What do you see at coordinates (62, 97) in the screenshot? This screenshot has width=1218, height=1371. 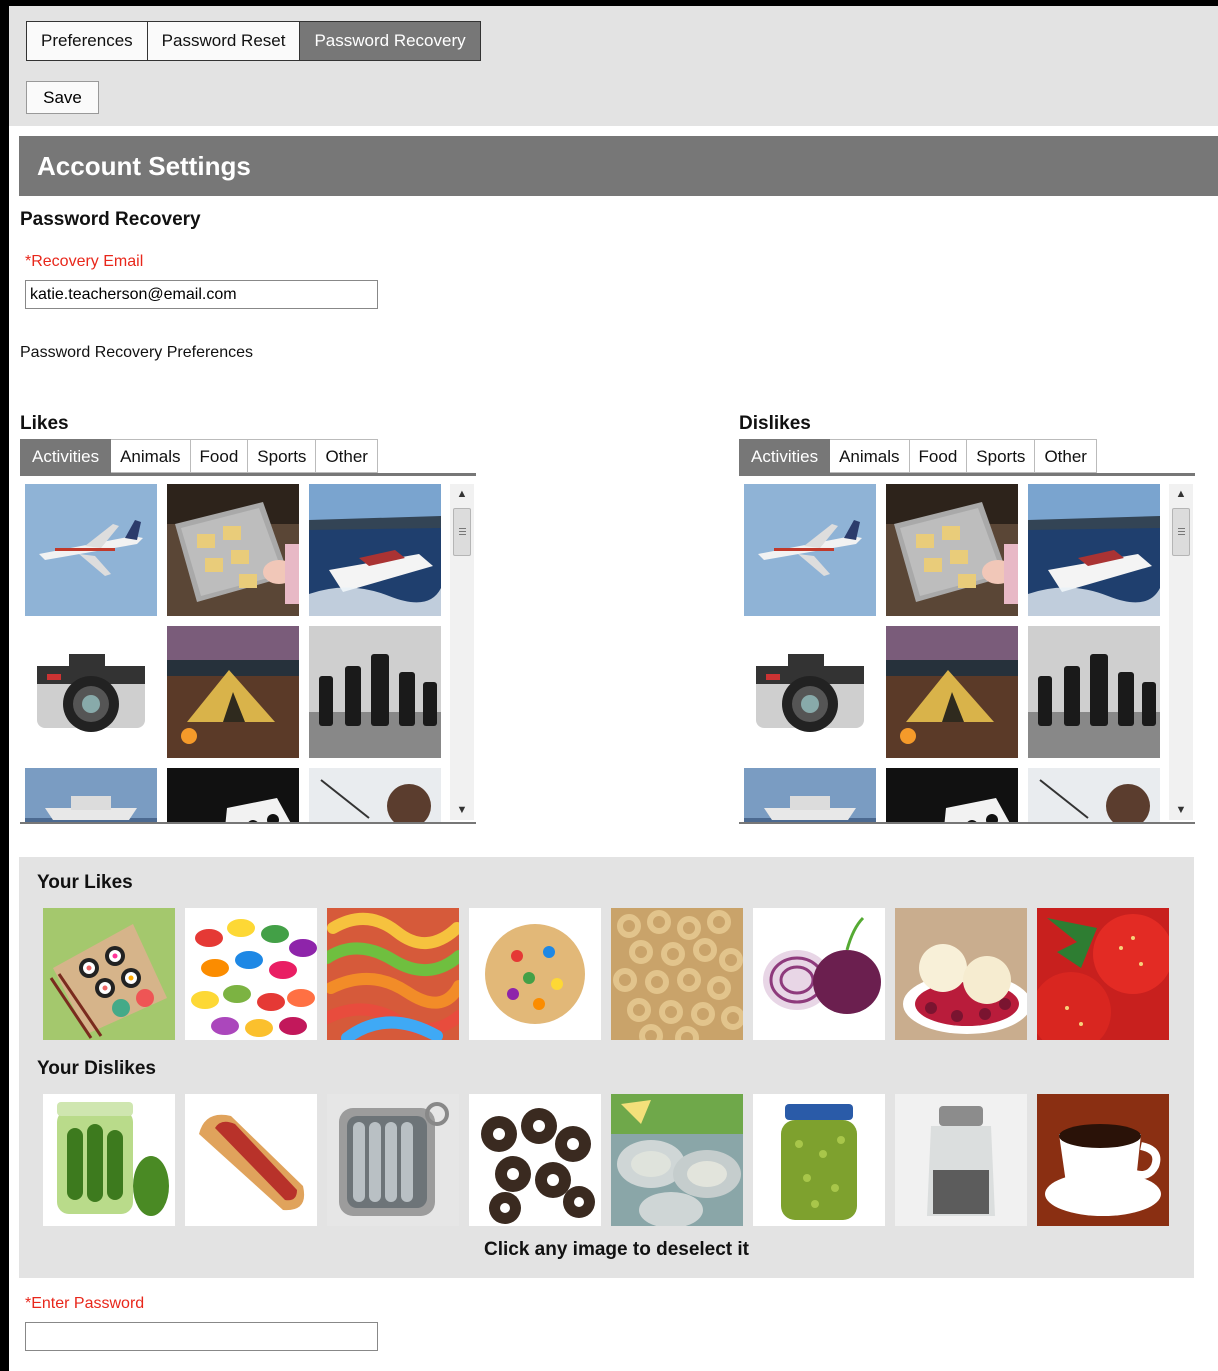 I see `save-button: Save` at bounding box center [62, 97].